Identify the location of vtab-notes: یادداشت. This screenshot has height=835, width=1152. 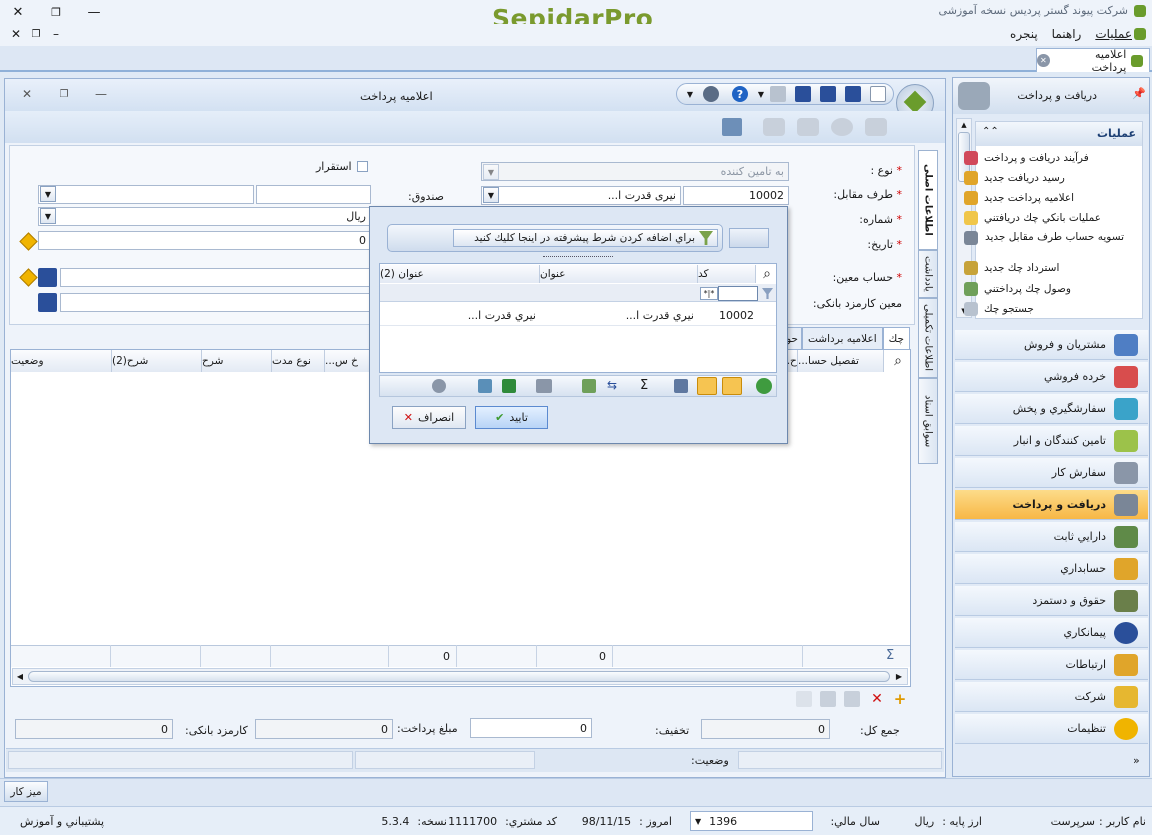
(928, 274).